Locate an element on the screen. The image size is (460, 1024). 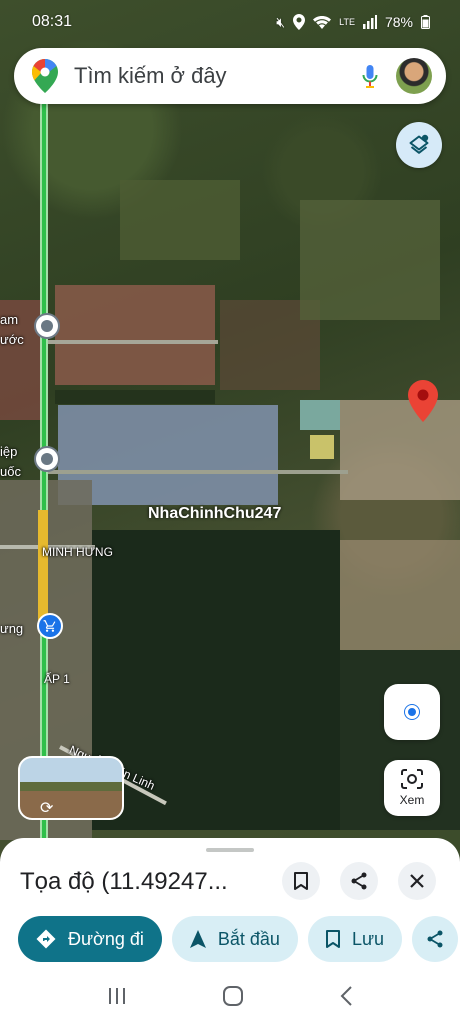
directions-button: Đường đi is located at coordinates (90, 939).